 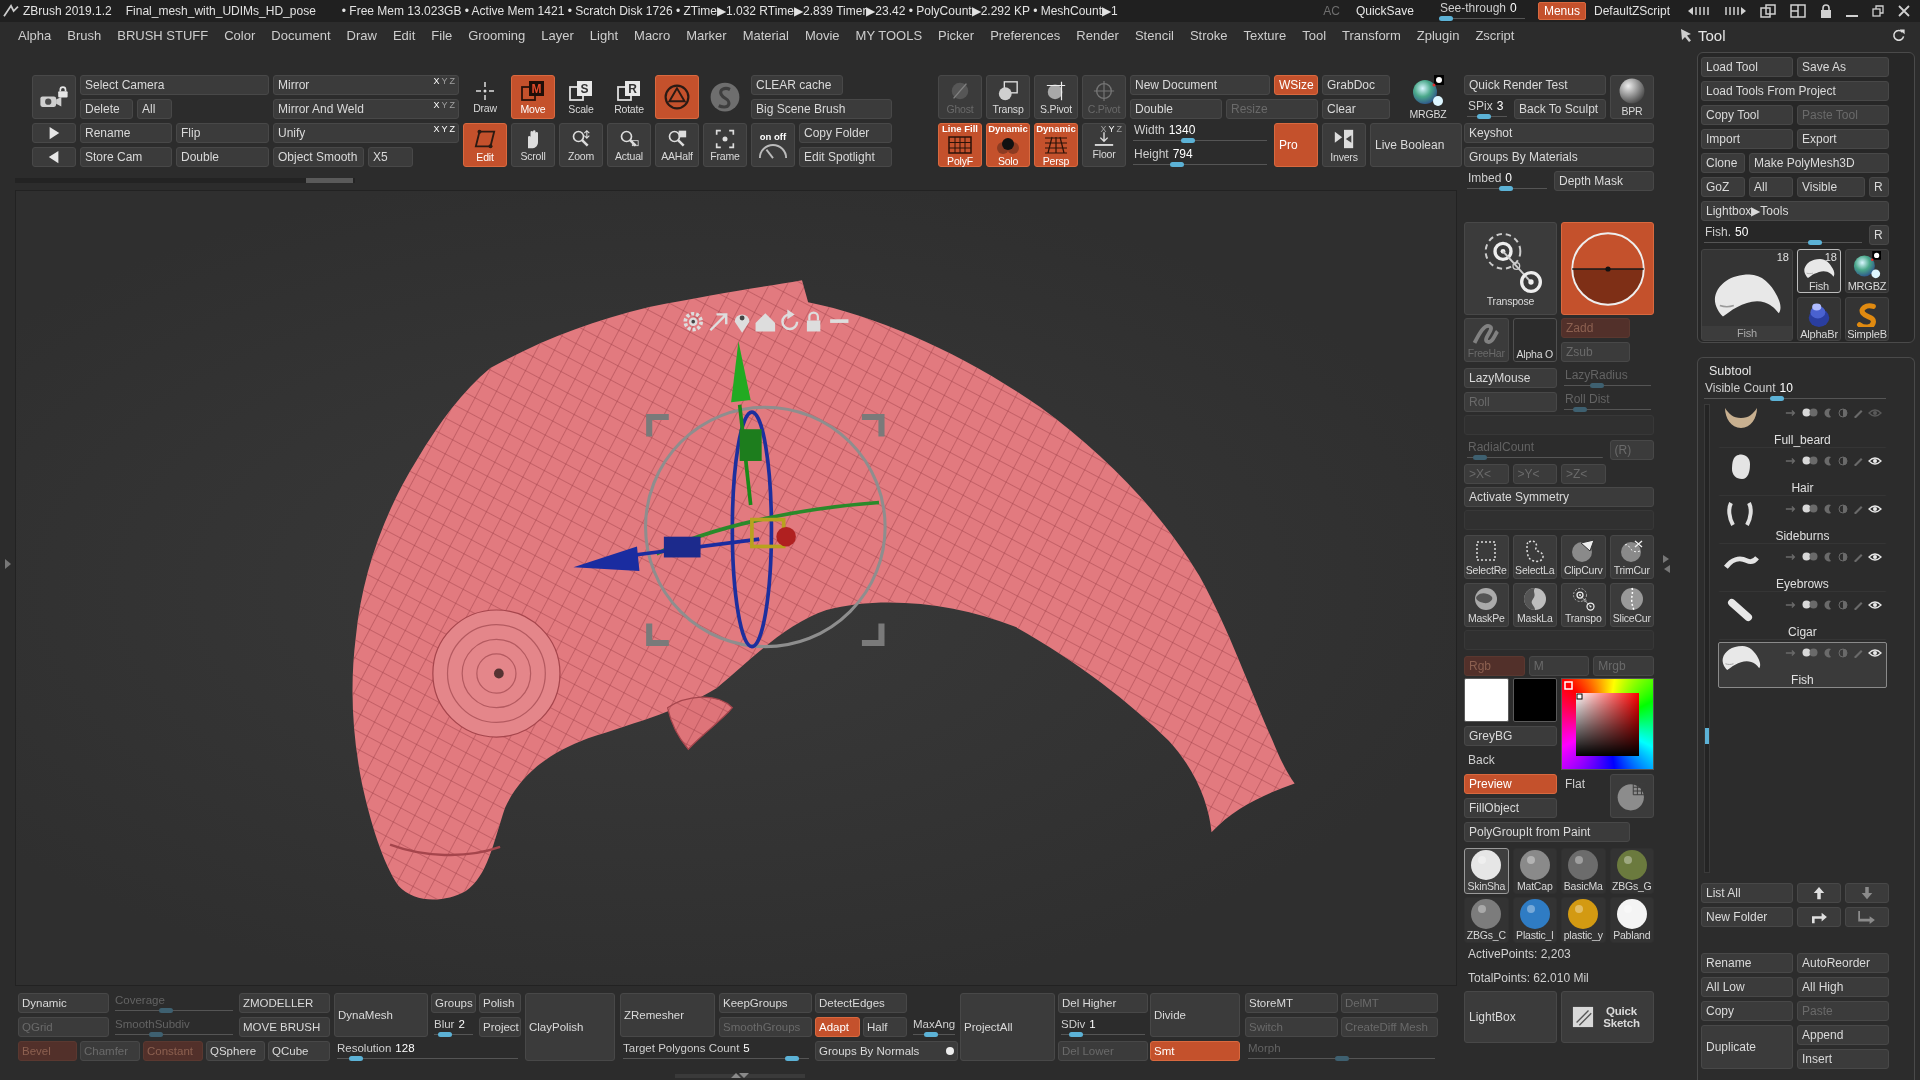 What do you see at coordinates (1154, 35) in the screenshot?
I see `menu-item: Stencil` at bounding box center [1154, 35].